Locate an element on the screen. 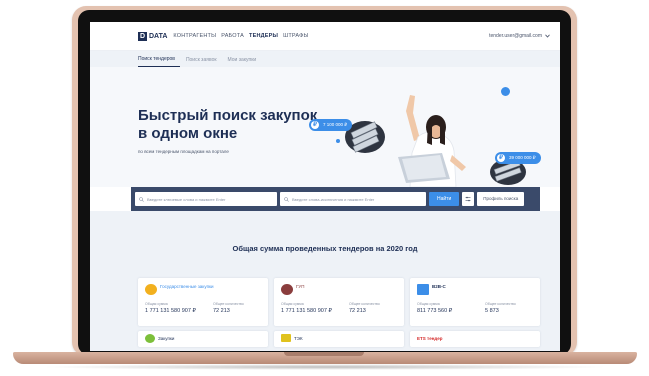 This screenshot has width=649, height=376. woman-with-laptop-illustration is located at coordinates (432, 141).